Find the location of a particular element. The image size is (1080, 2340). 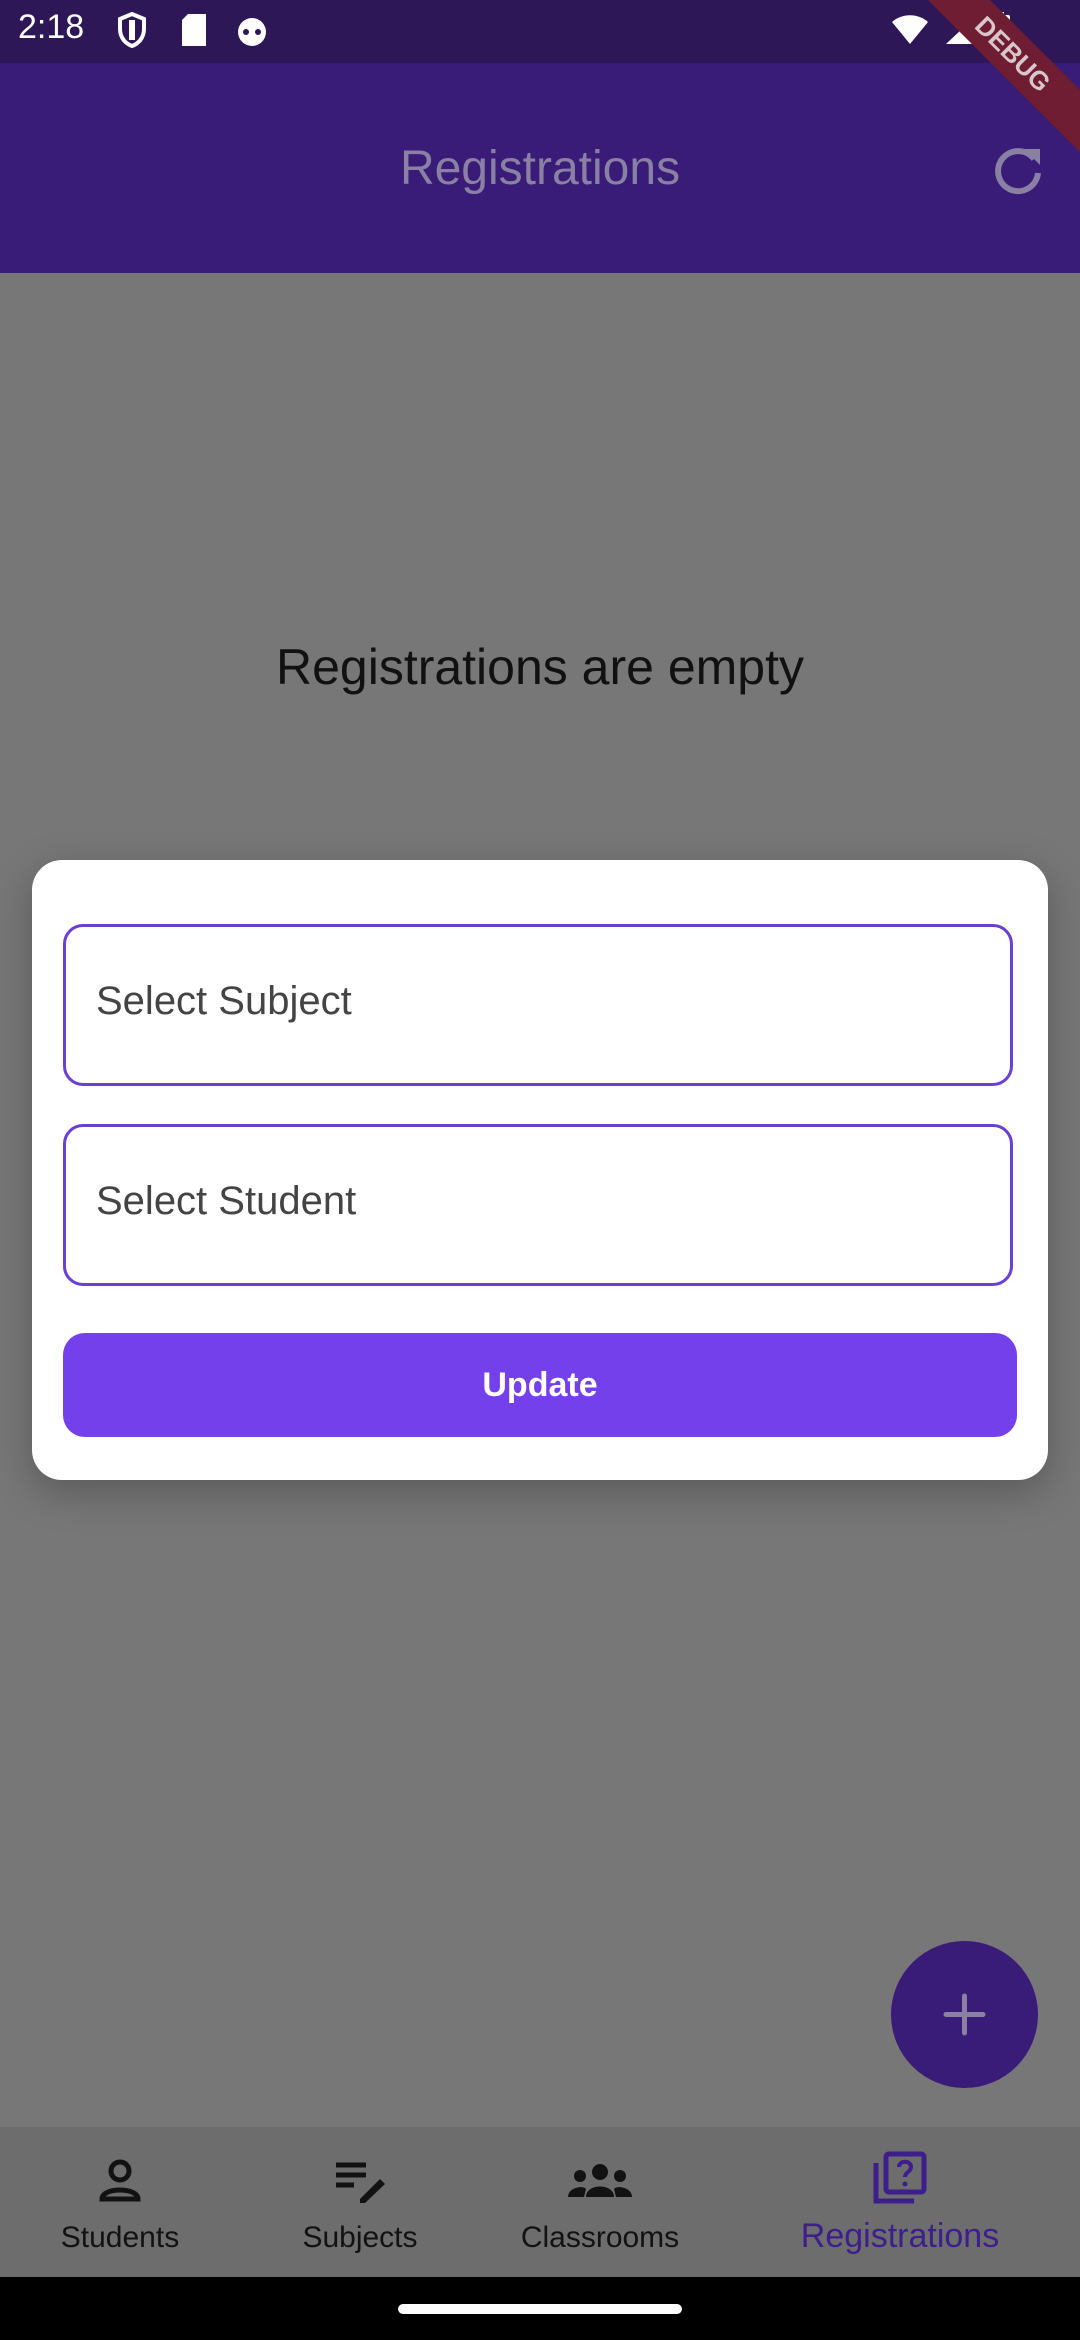

wifi-icon is located at coordinates (910, 29).